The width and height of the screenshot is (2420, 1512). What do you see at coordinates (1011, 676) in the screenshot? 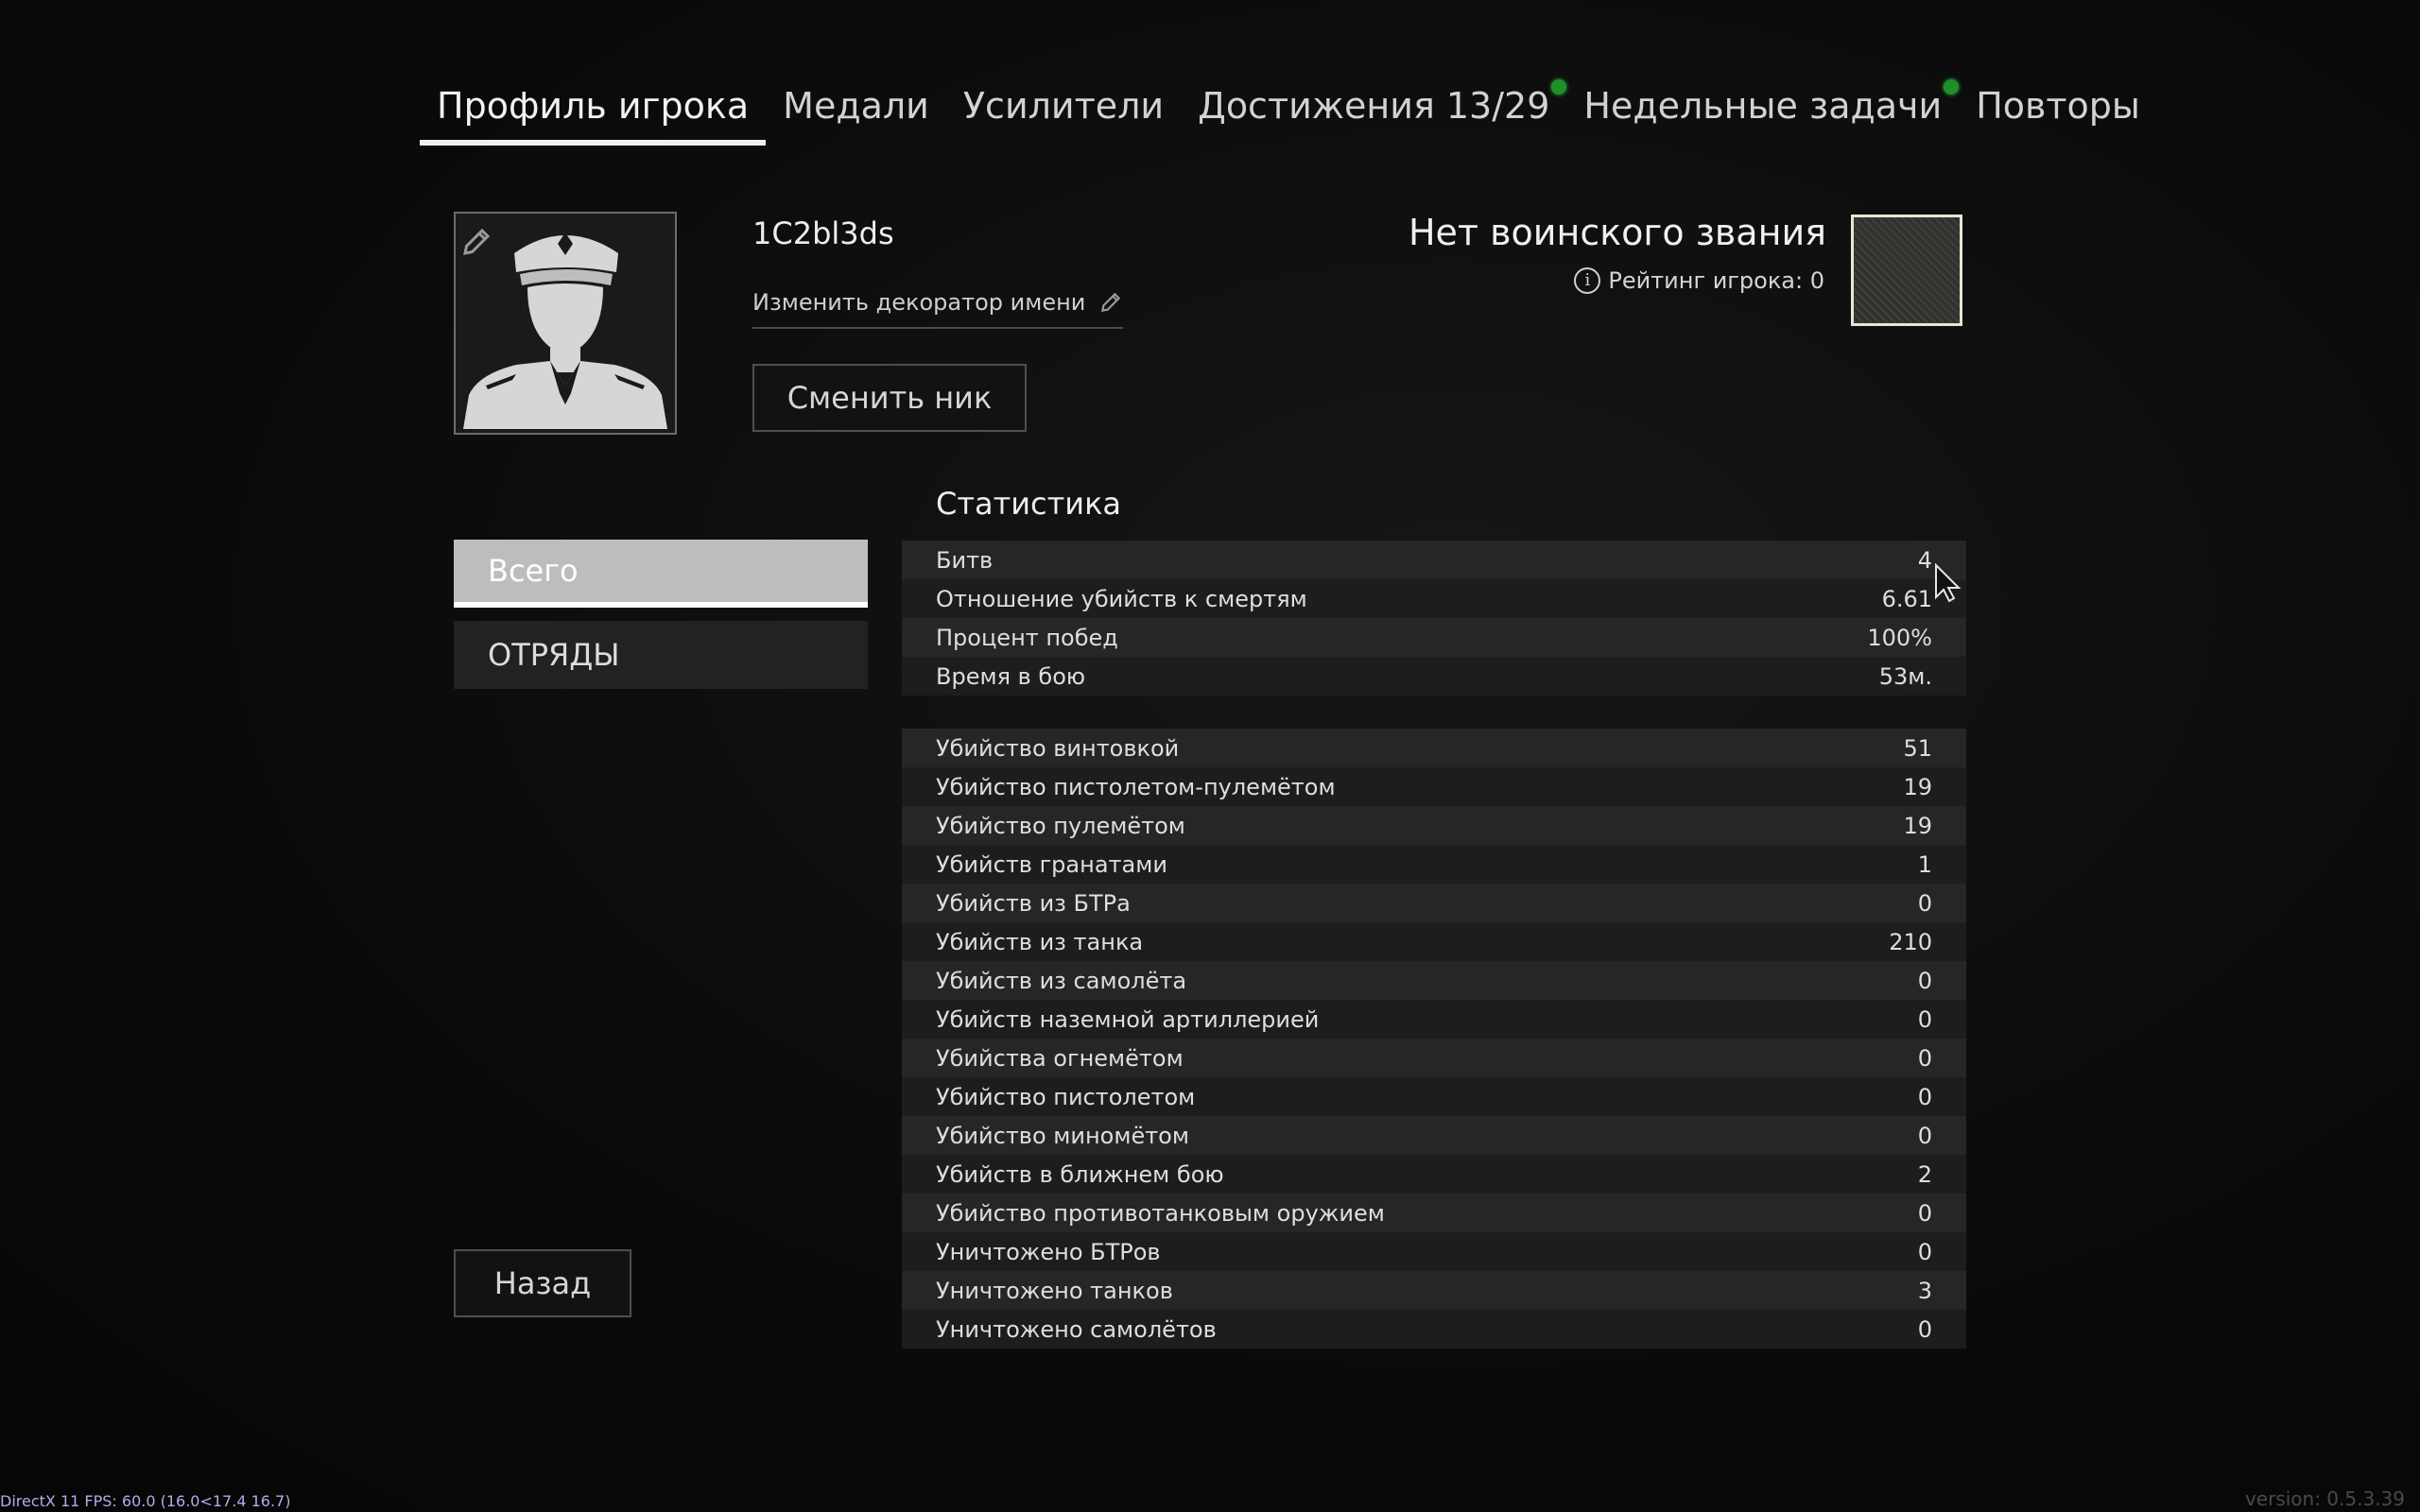
I see `stat-label: Время в бою` at bounding box center [1011, 676].